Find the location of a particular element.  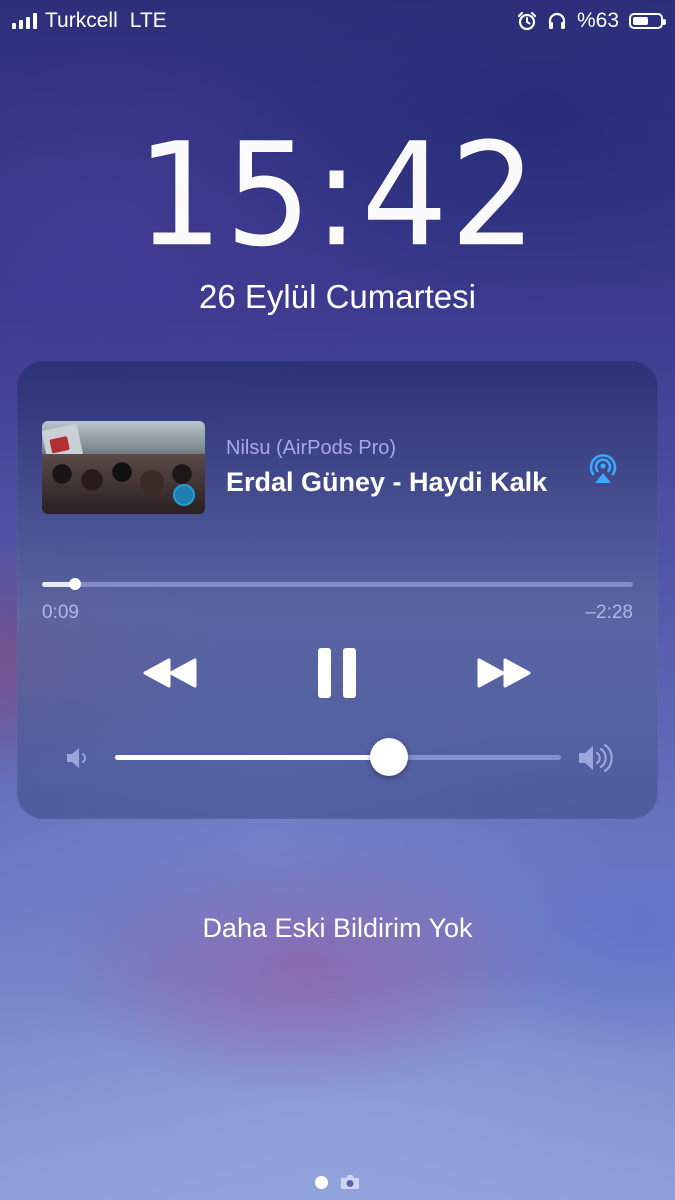

carrier-name: Turkcell is located at coordinates (81, 20).